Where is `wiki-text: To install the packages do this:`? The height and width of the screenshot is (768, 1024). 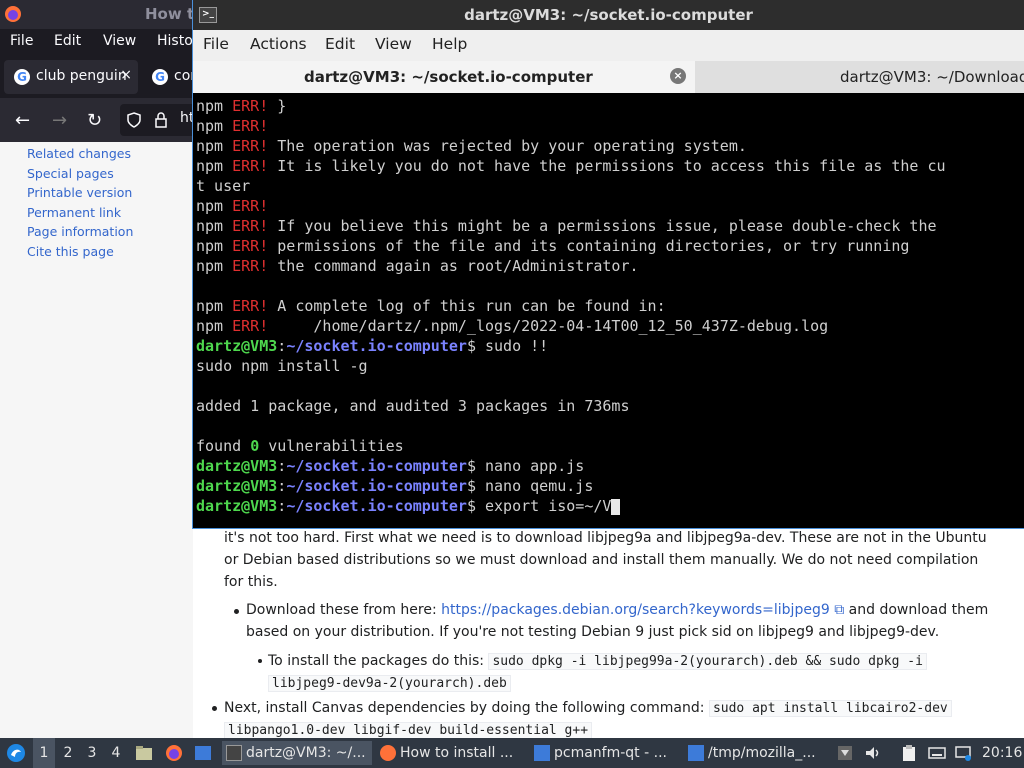 wiki-text: To install the packages do this: is located at coordinates (378, 661).